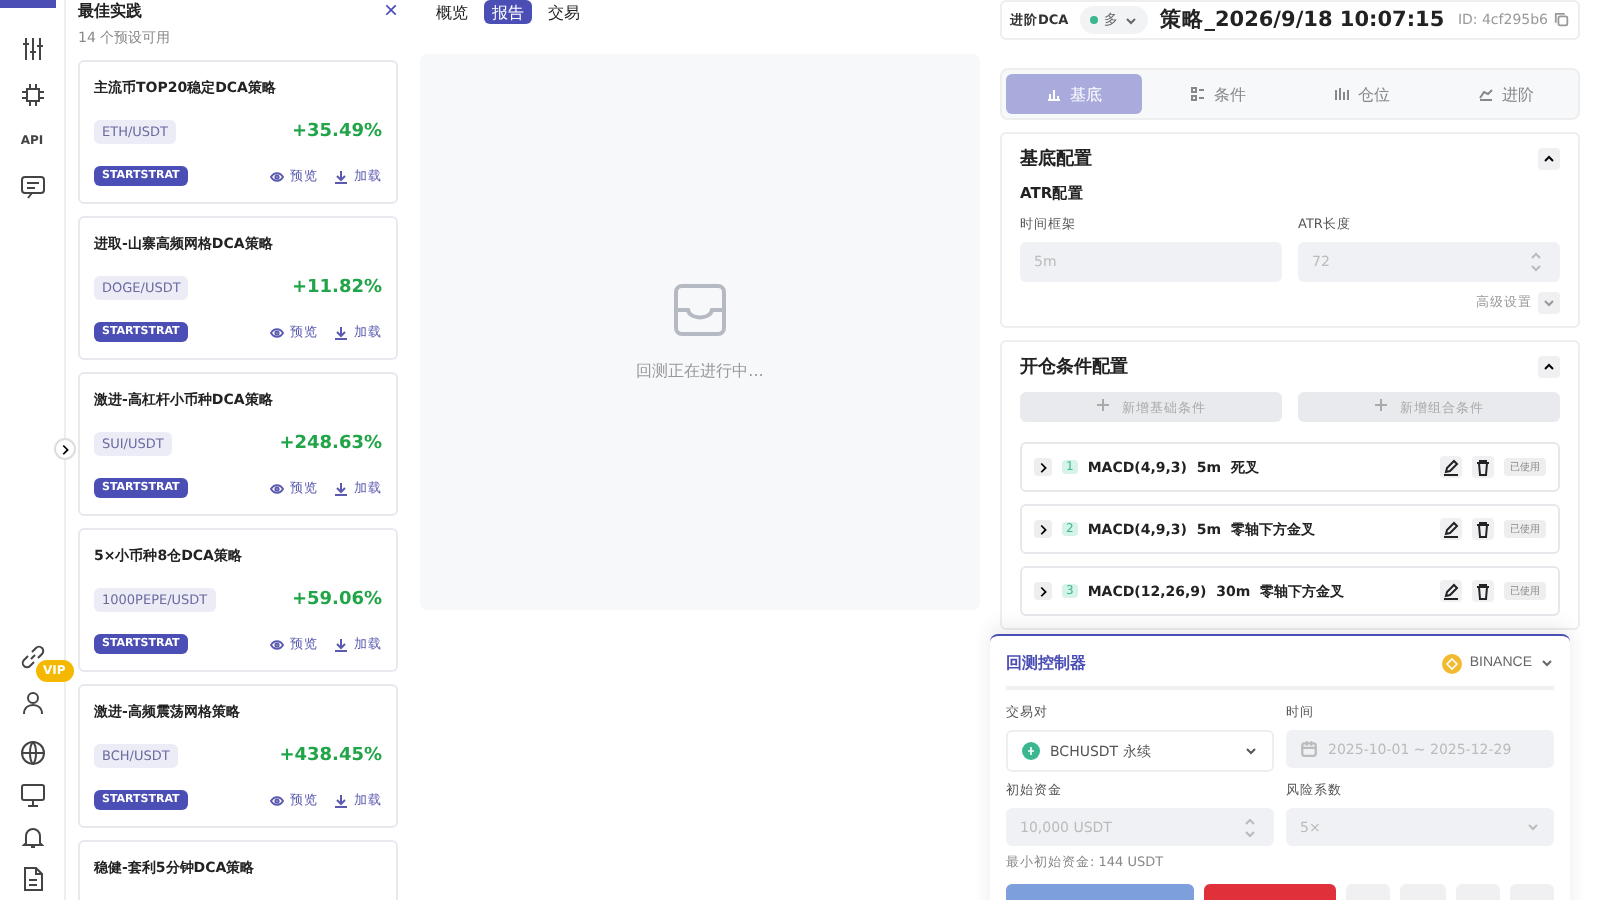 This screenshot has width=1600, height=900. What do you see at coordinates (1506, 94) in the screenshot?
I see `config-tab: 进阶` at bounding box center [1506, 94].